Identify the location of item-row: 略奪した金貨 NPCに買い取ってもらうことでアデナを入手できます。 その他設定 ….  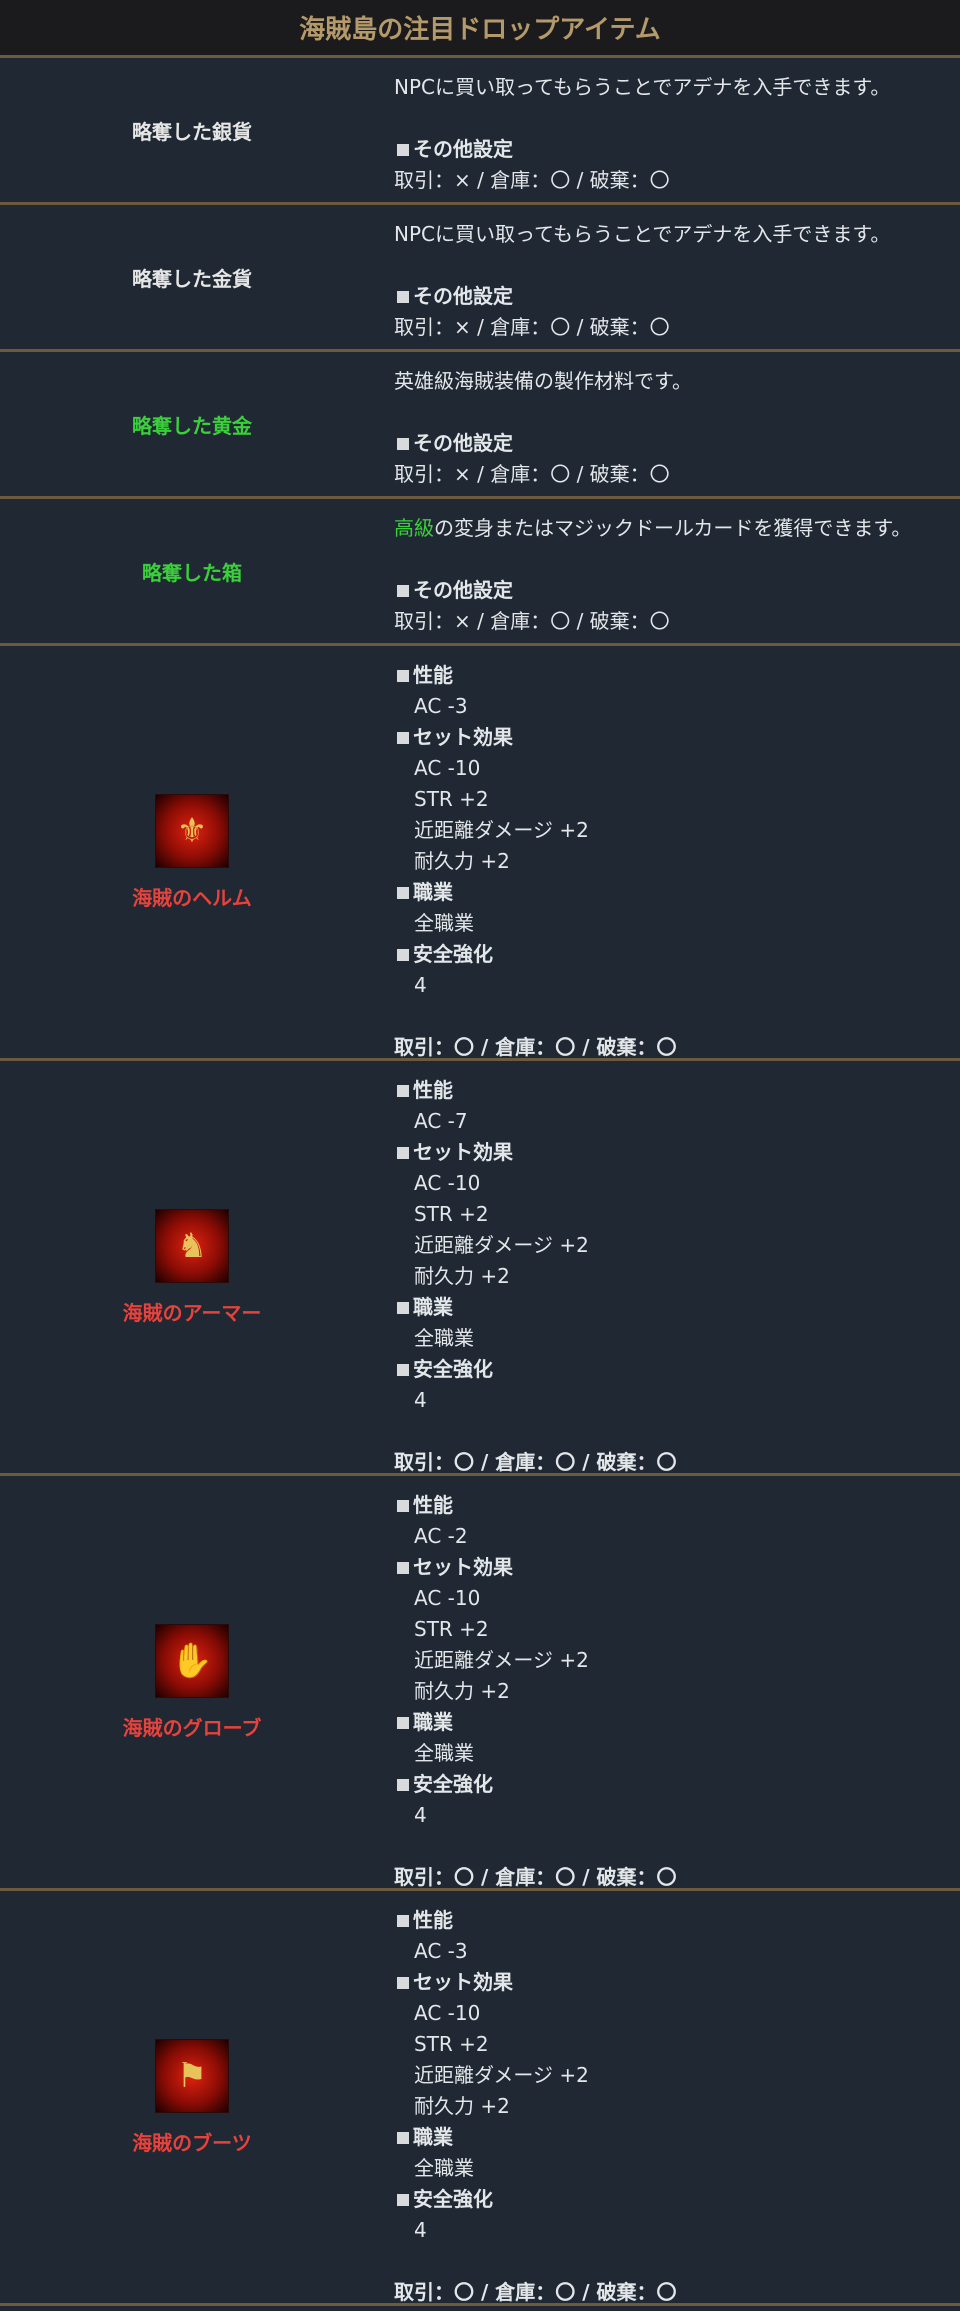
(480, 278).